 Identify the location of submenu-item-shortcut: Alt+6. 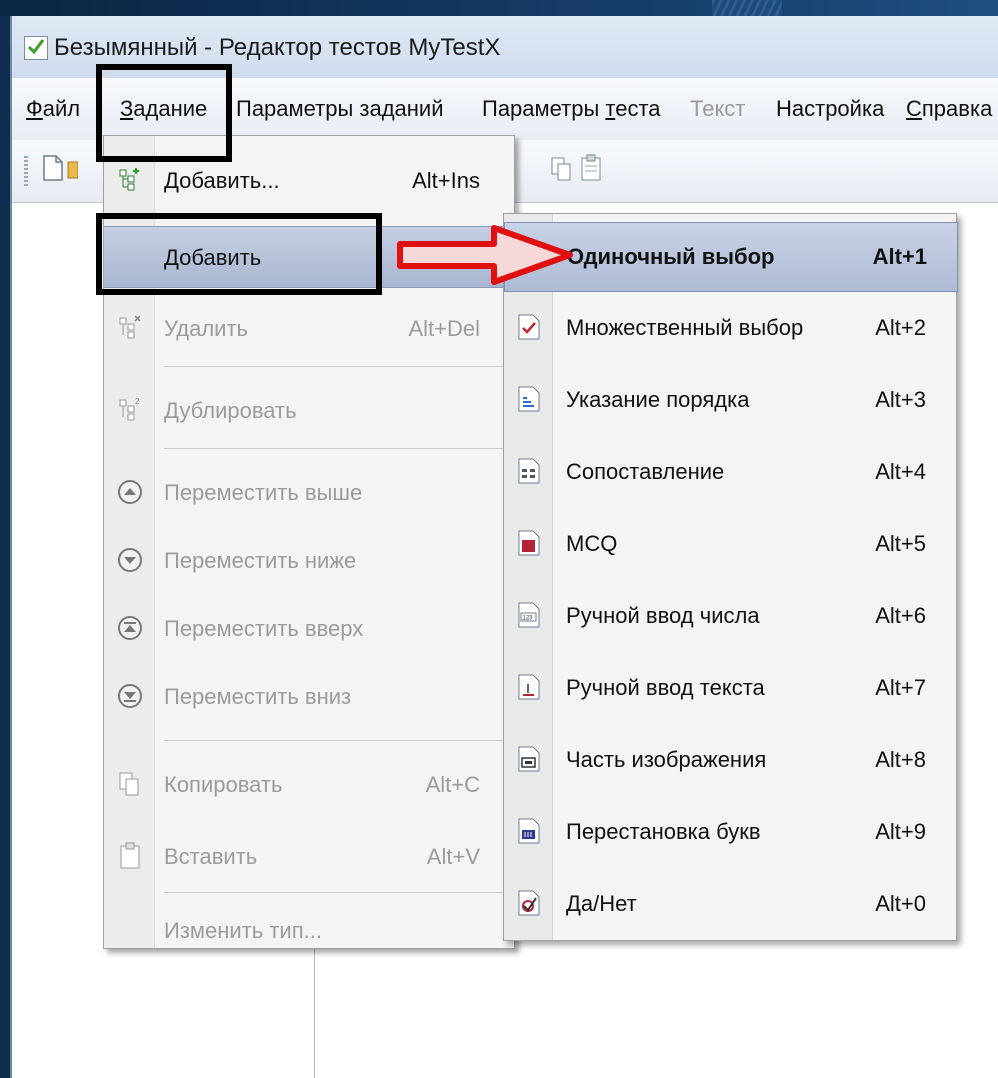
(900, 615).